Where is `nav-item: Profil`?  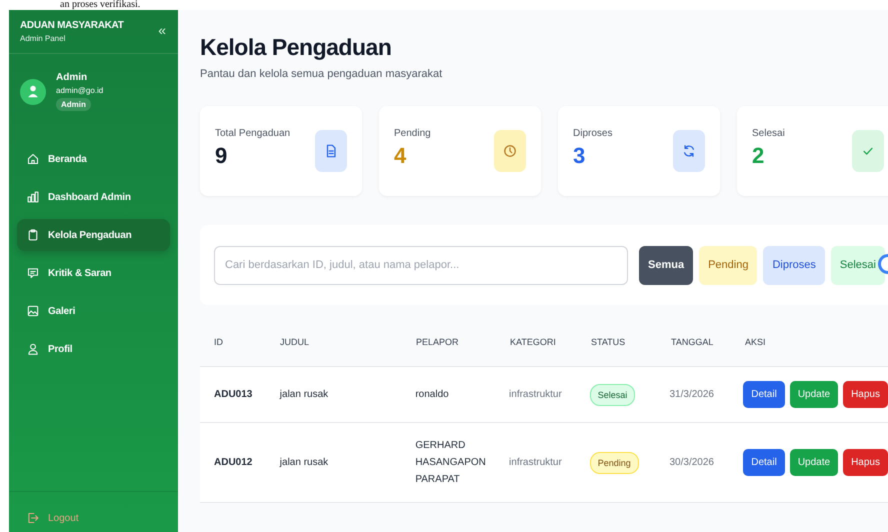 nav-item: Profil is located at coordinates (93, 349).